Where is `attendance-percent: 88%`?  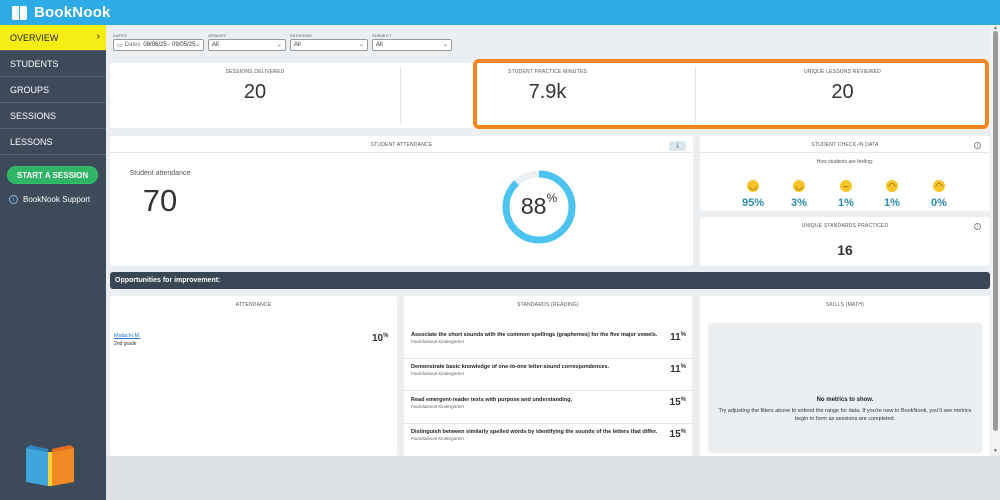
attendance-percent: 88% is located at coordinates (539, 205).